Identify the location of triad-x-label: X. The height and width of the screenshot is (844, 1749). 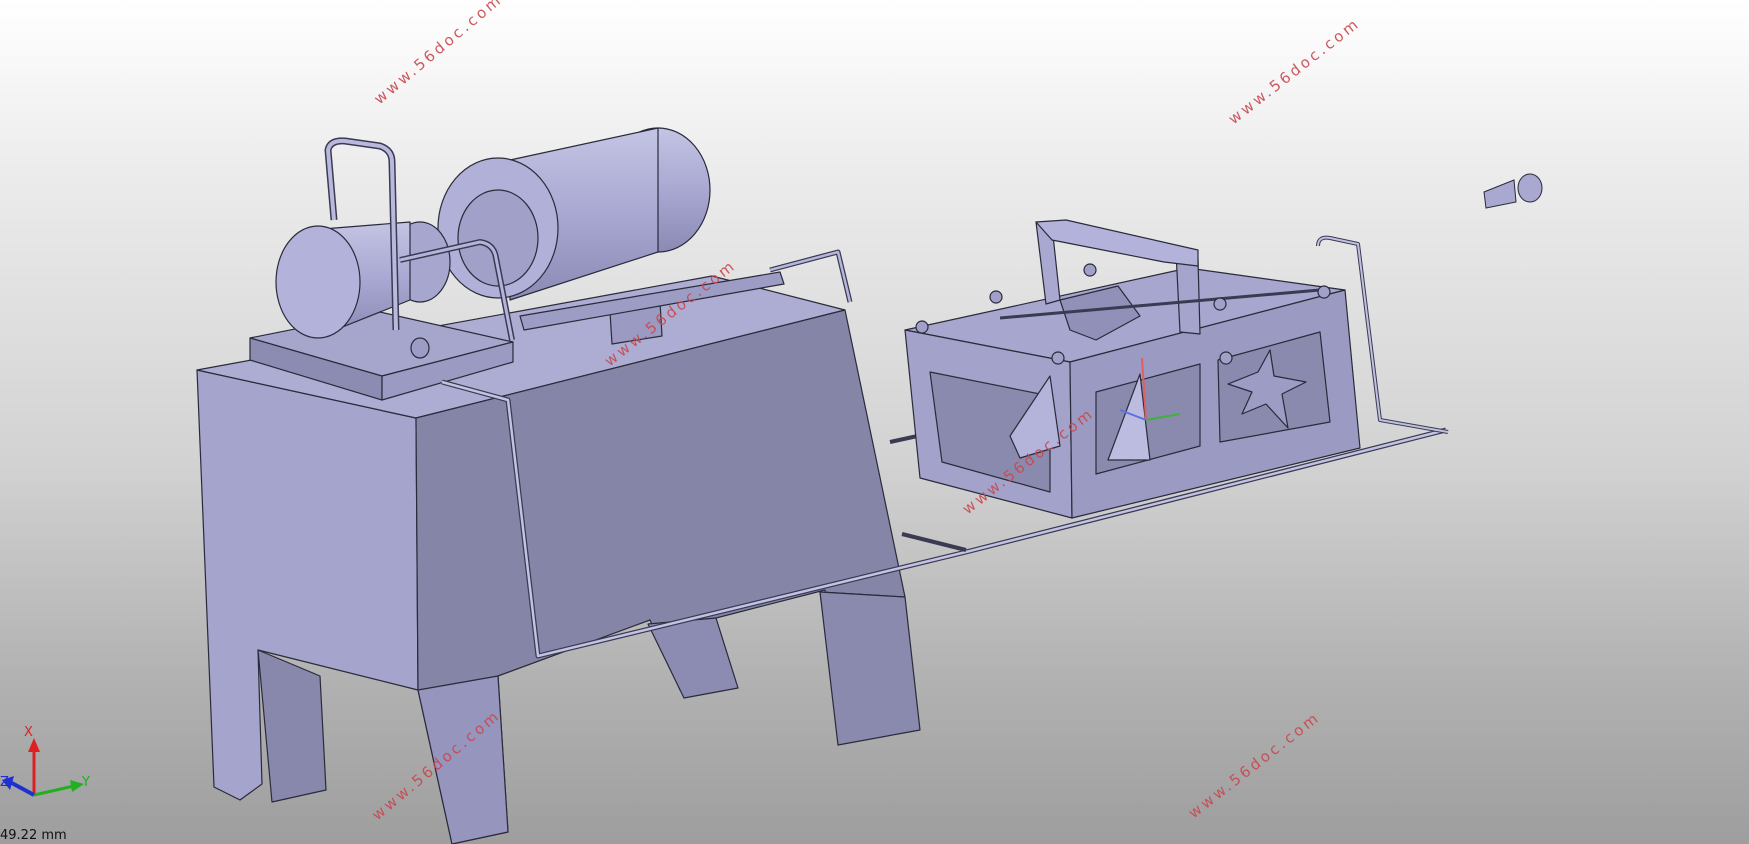
(28, 732).